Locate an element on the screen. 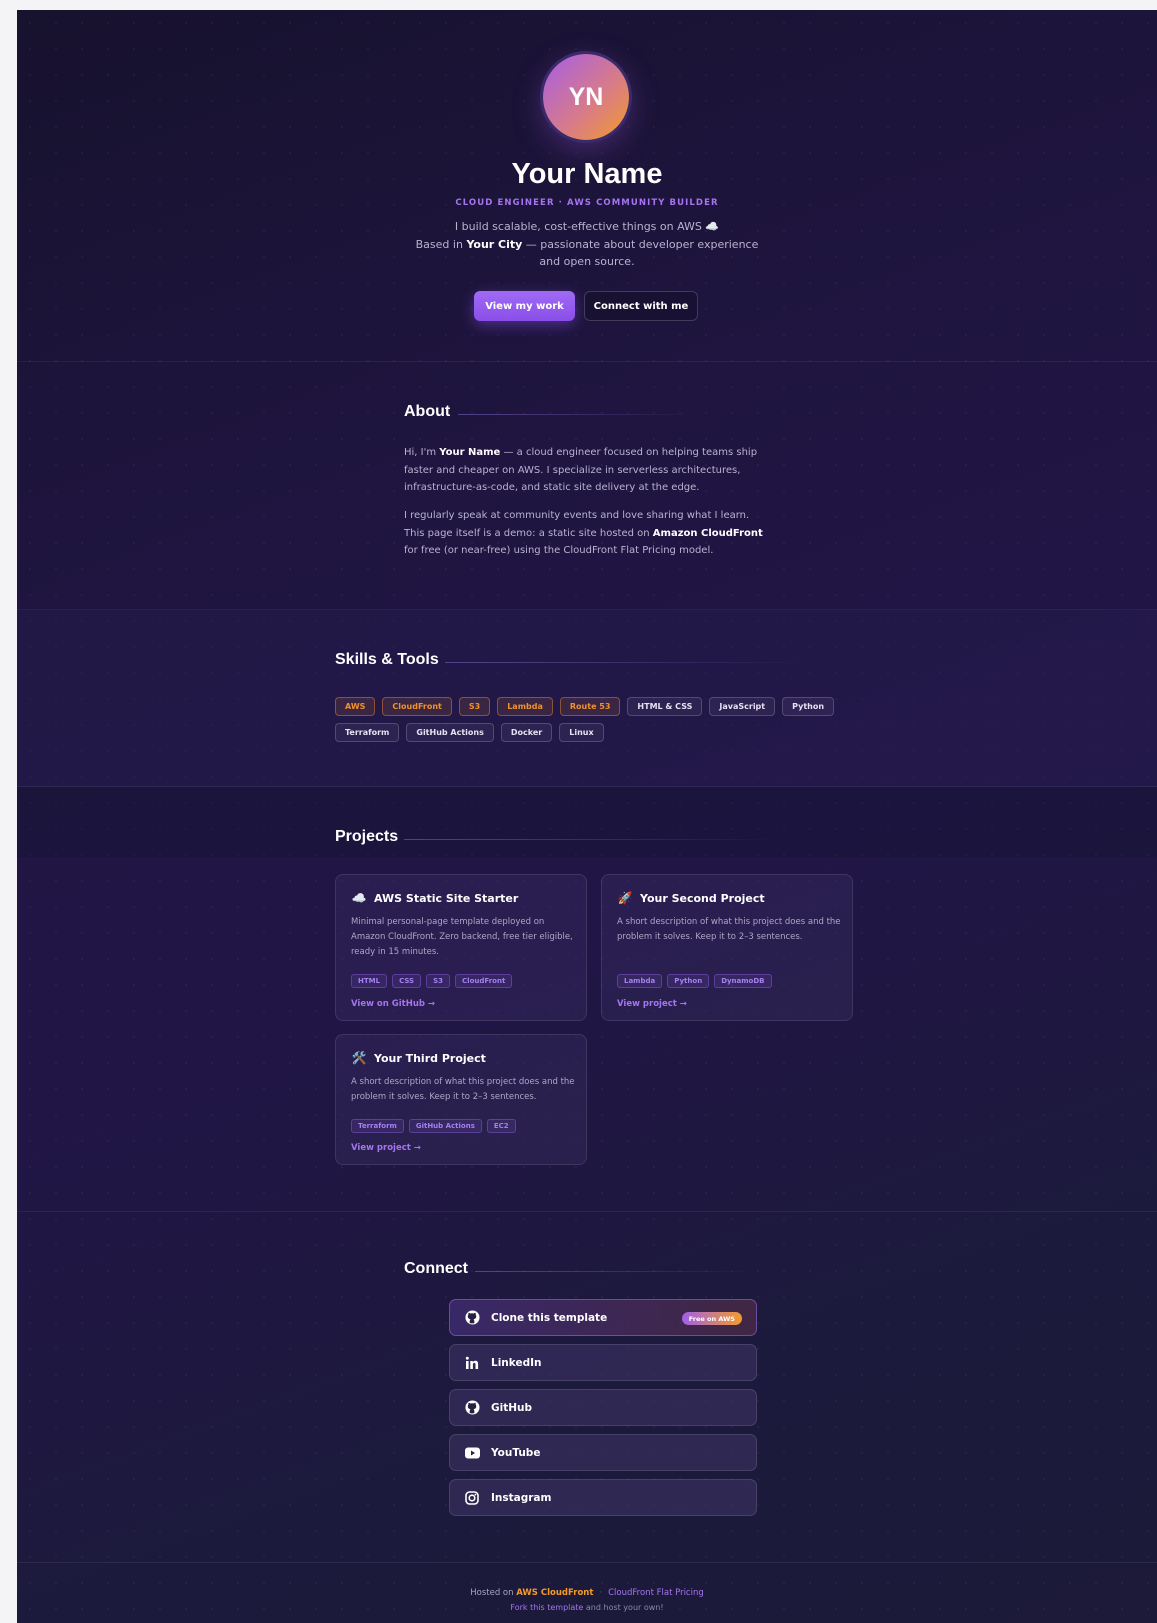  project-title-text: Your Third Project is located at coordinates (430, 1058).